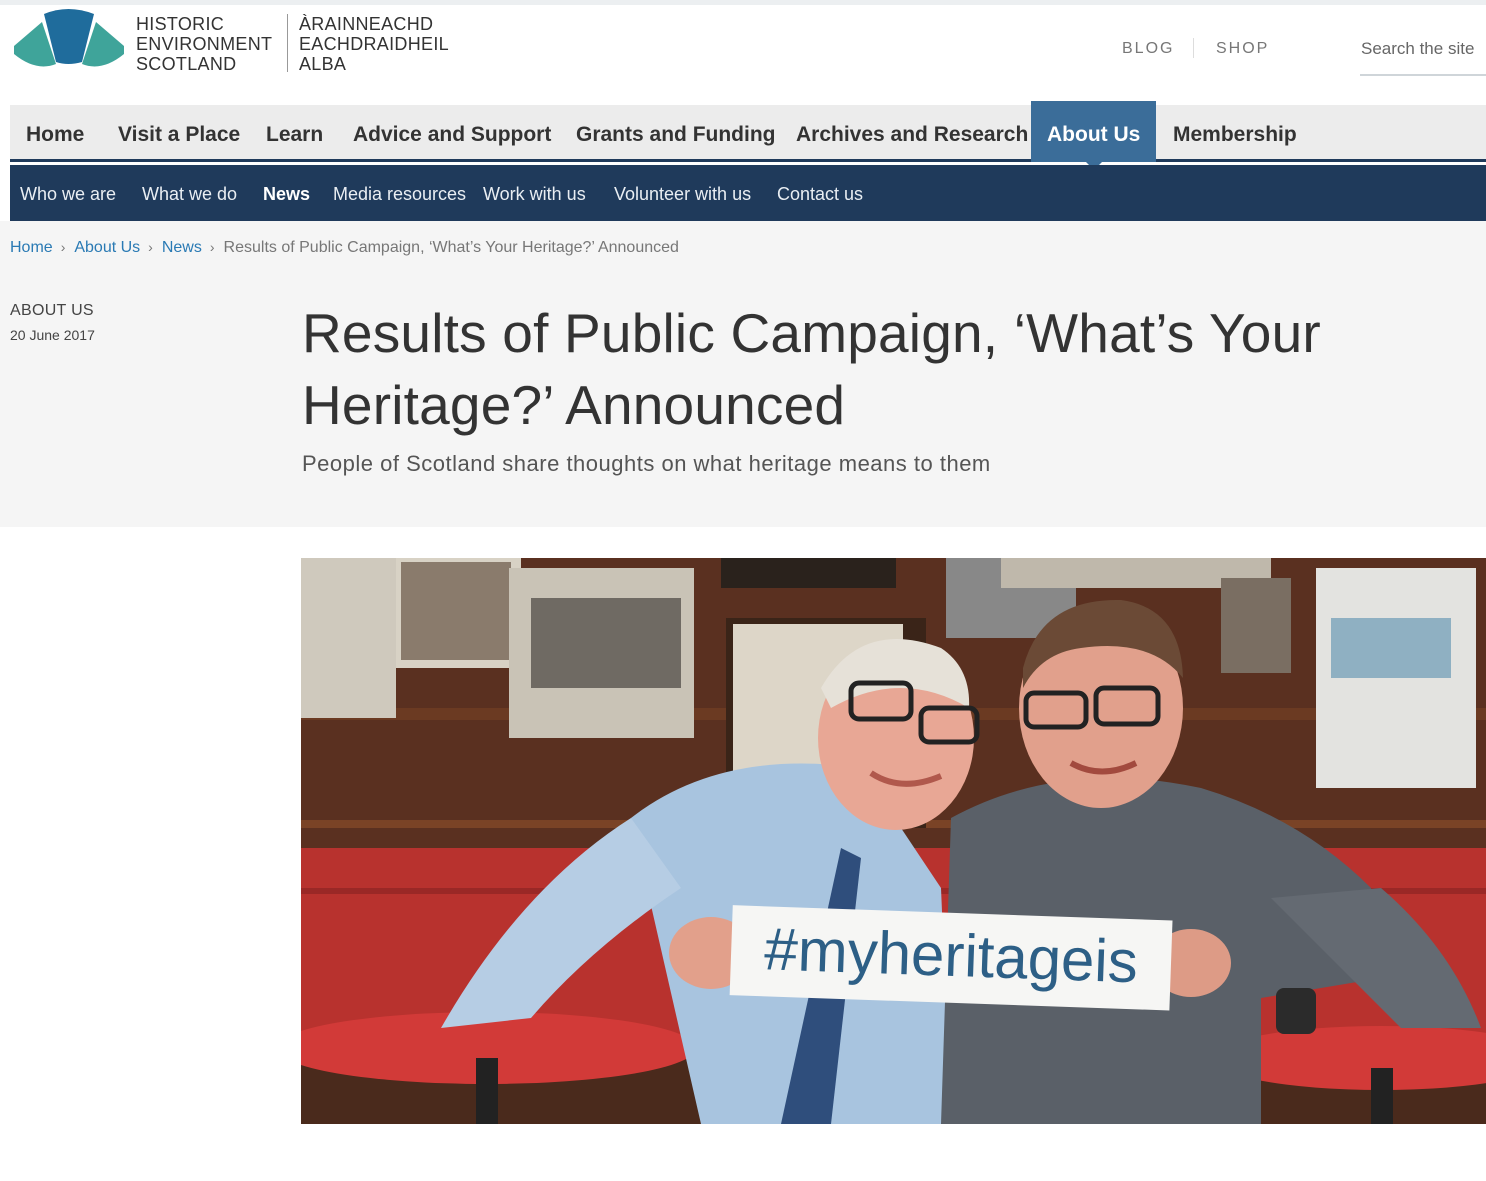 This screenshot has width=1486, height=1181. I want to click on subnav-item-contact-us: Contact us, so click(820, 193).